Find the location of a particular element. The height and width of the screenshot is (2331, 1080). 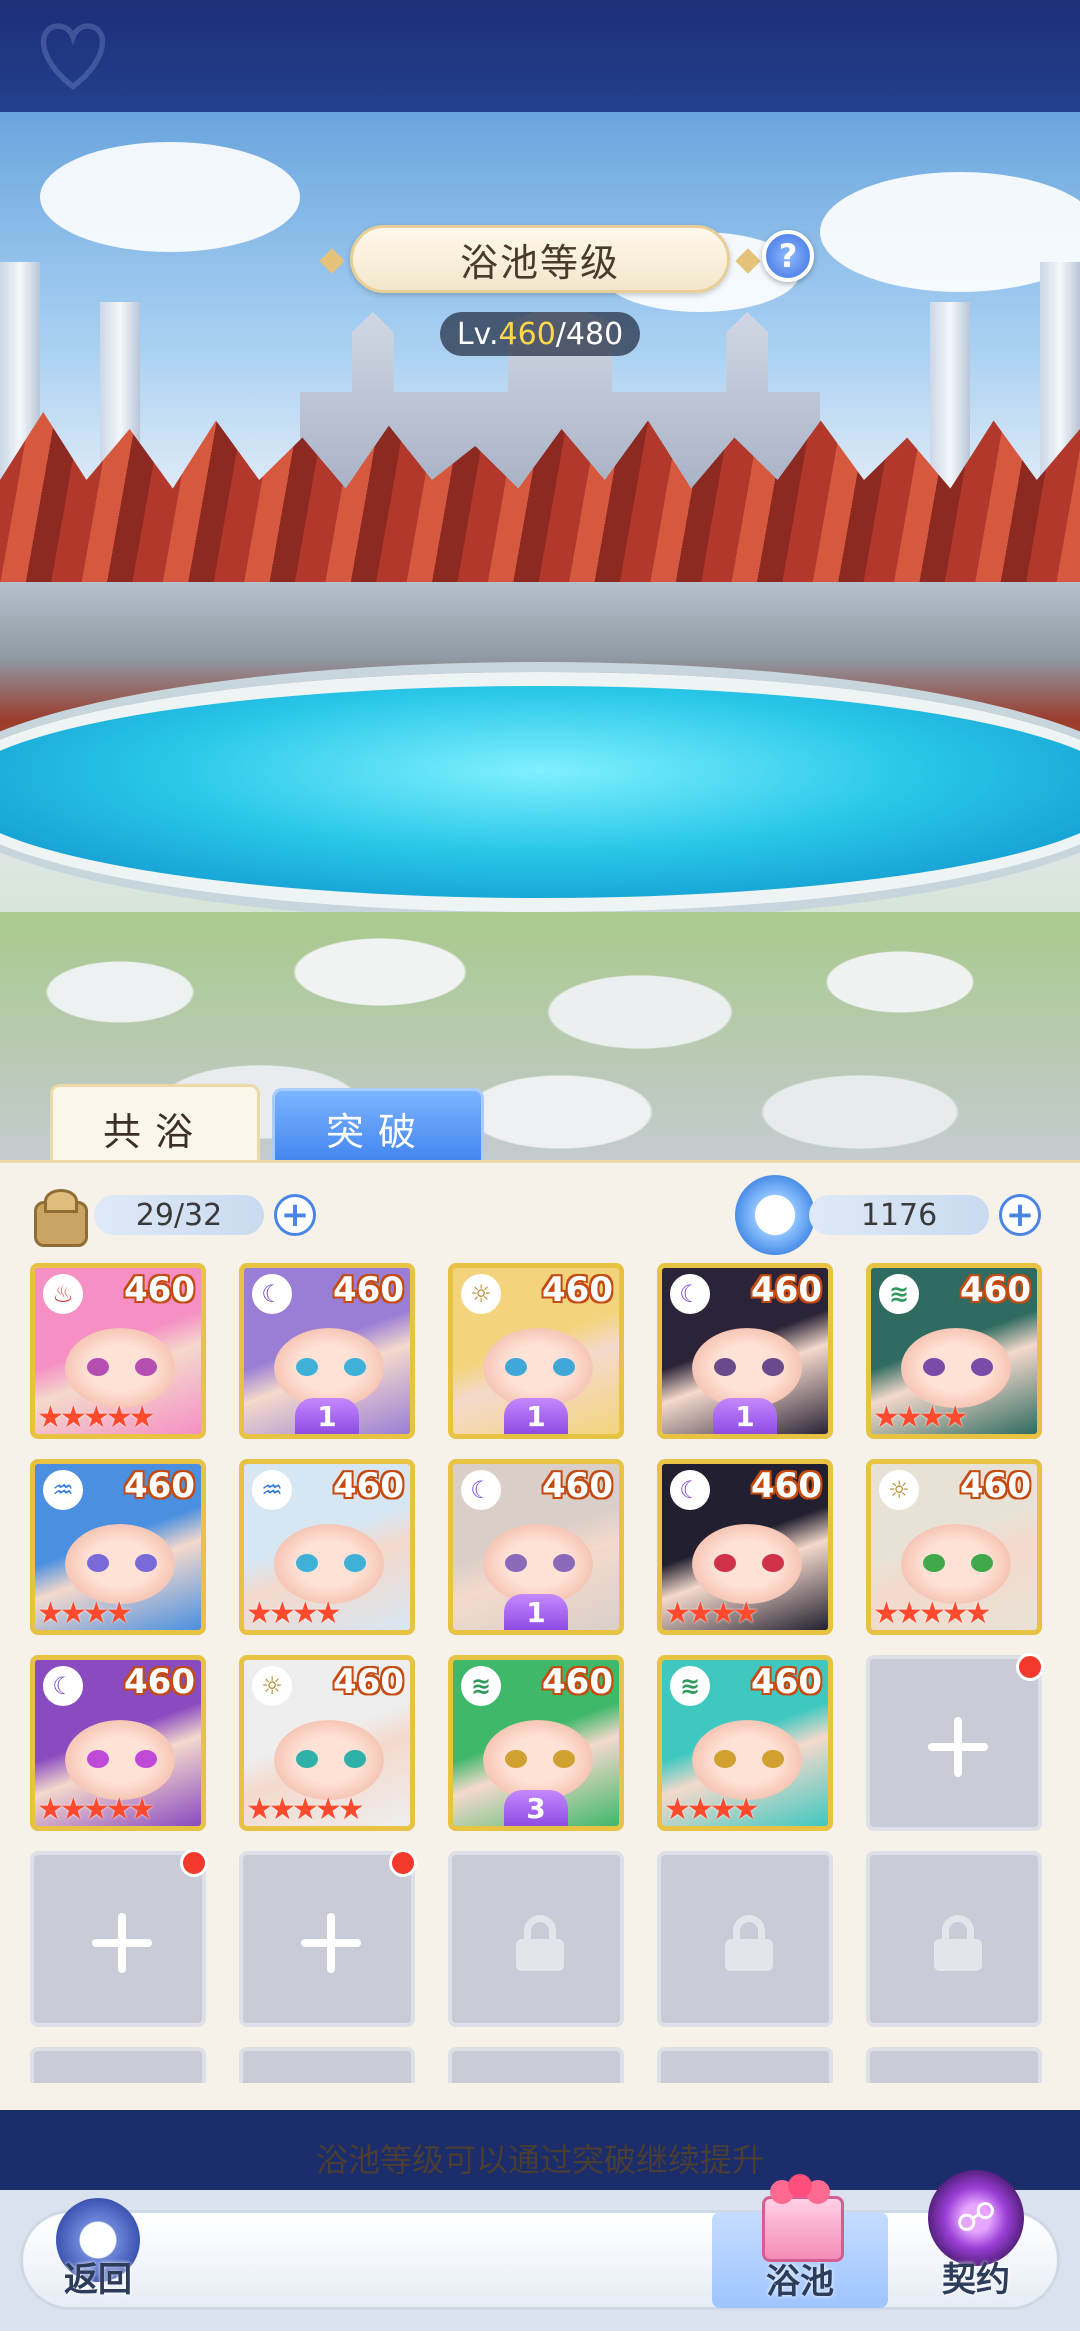

slot-counter: 29/32 + is located at coordinates (172, 1215).